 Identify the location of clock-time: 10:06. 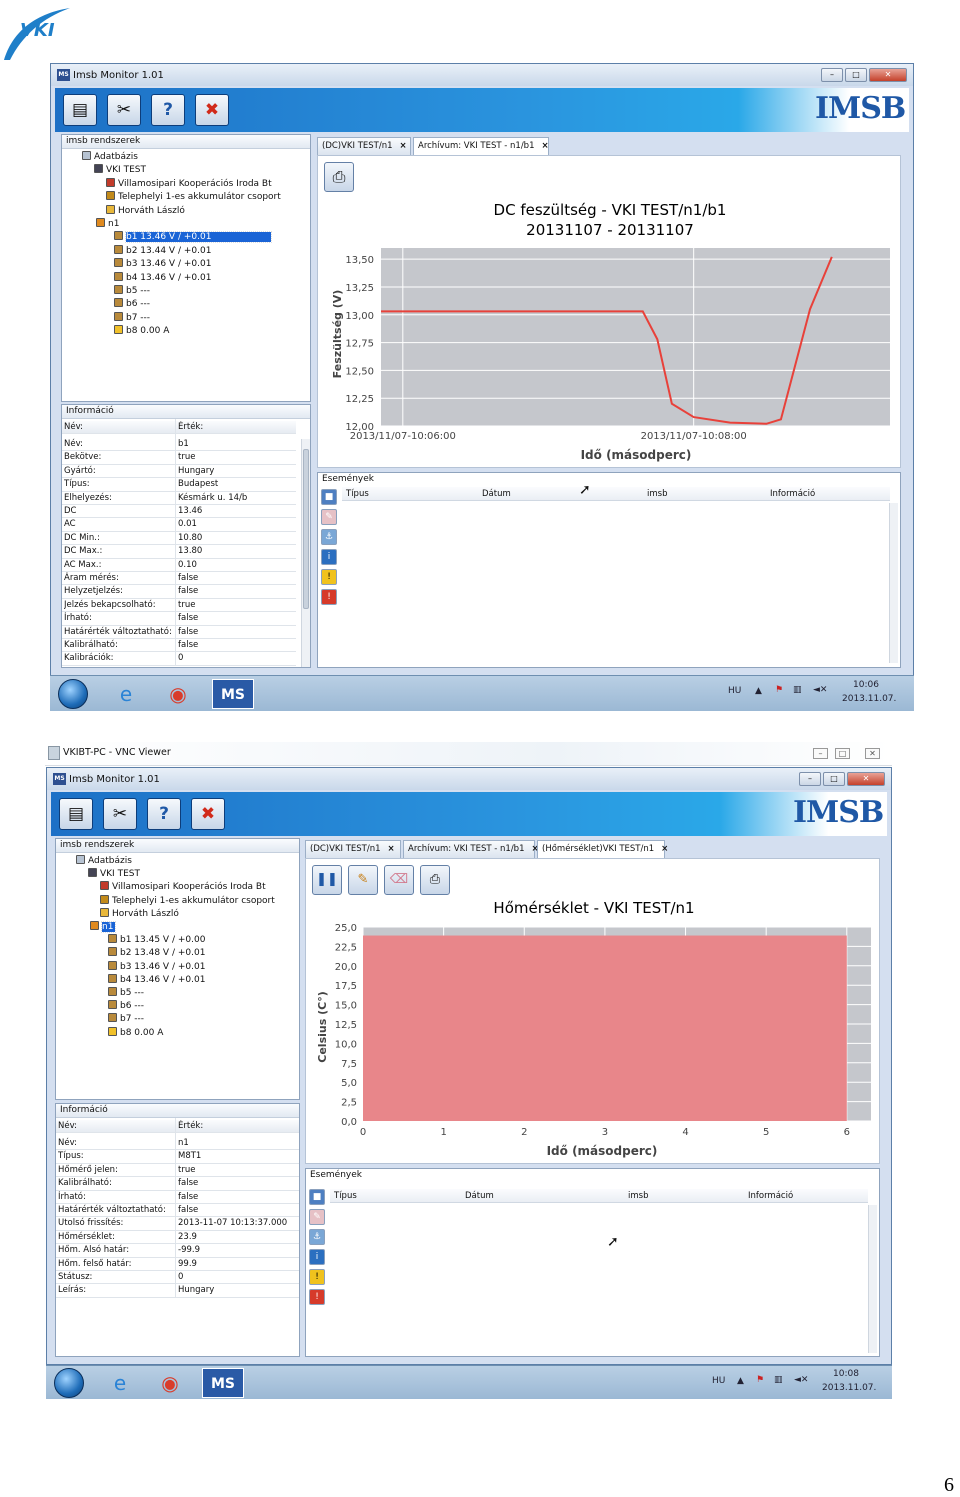
(866, 685).